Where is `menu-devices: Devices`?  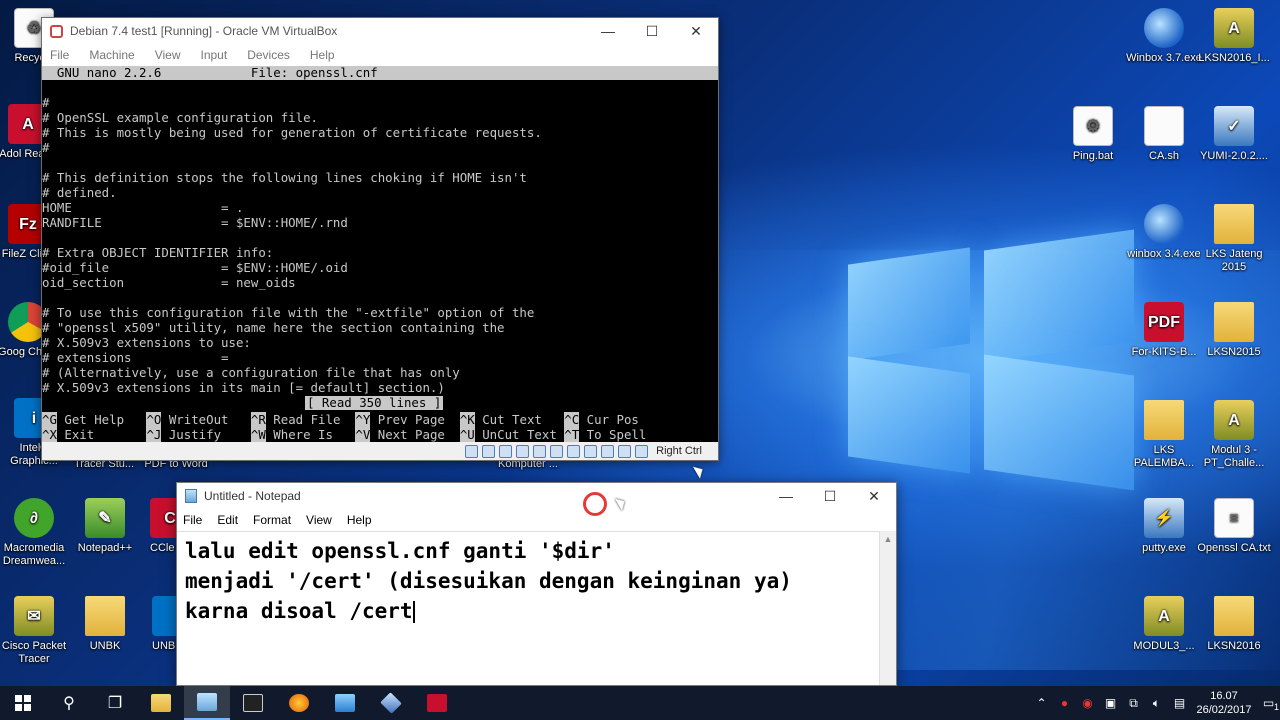 menu-devices: Devices is located at coordinates (268, 55).